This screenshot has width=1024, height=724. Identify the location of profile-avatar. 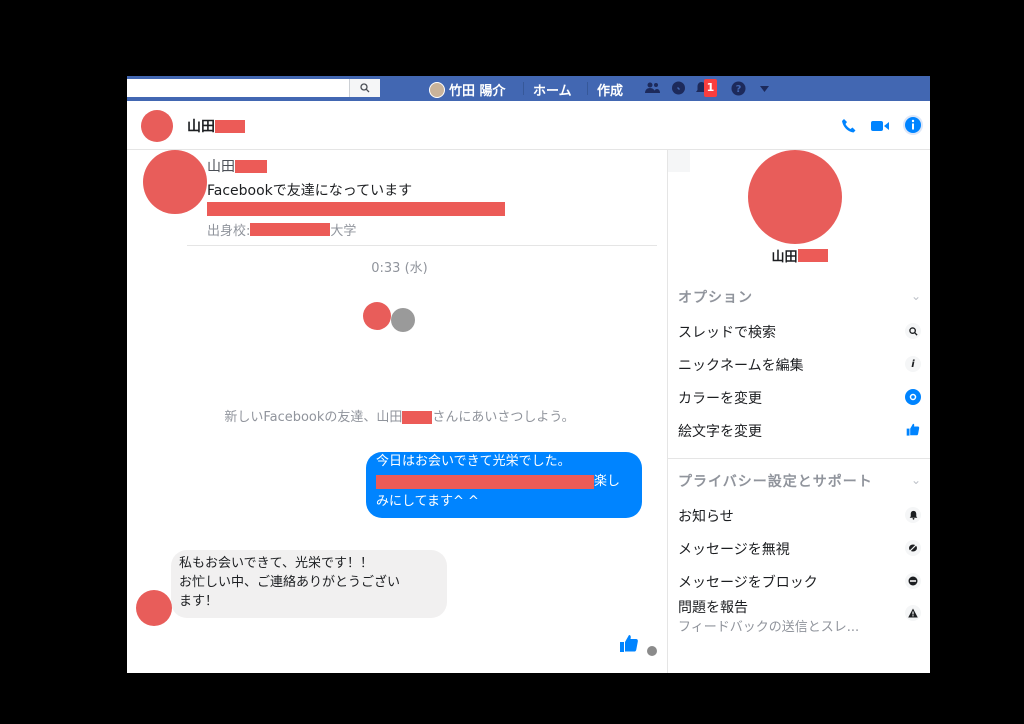
(175, 182).